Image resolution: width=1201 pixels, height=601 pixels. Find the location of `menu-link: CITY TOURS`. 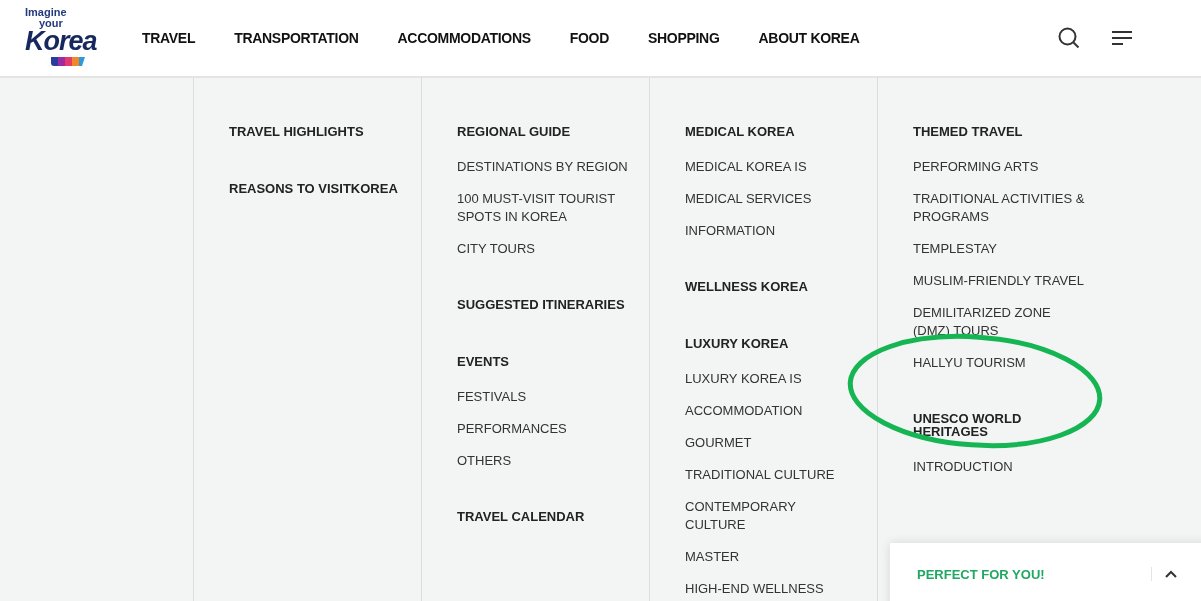

menu-link: CITY TOURS is located at coordinates (543, 249).